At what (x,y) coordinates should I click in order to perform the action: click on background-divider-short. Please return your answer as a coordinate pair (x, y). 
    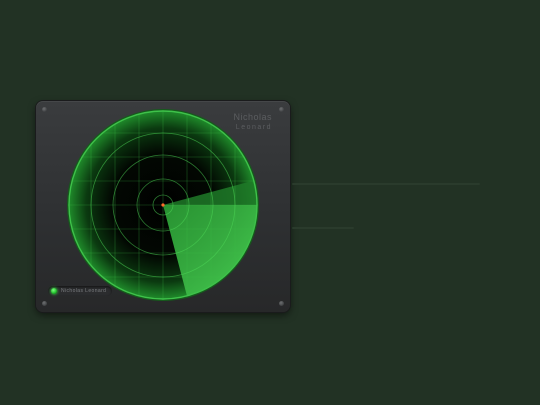
    Looking at the image, I should click on (323, 228).